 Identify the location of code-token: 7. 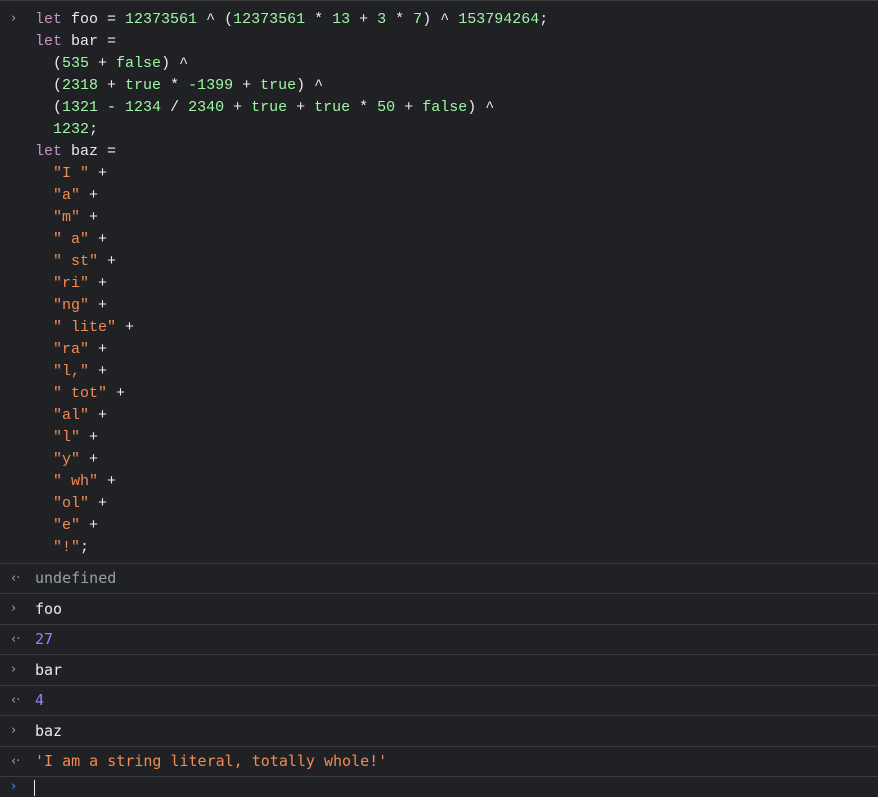
(418, 19).